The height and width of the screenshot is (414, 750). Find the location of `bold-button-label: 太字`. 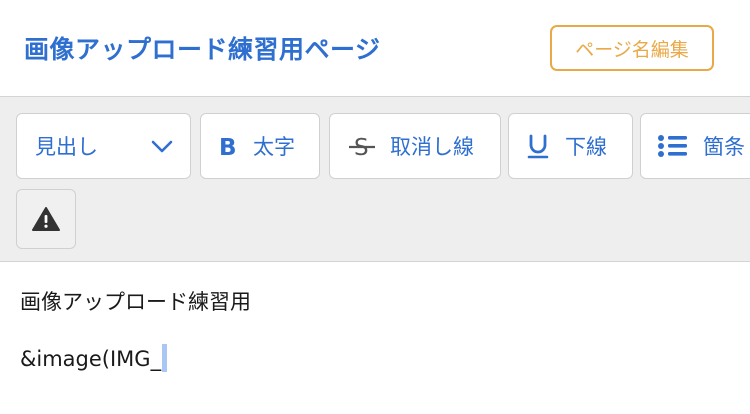

bold-button-label: 太字 is located at coordinates (274, 147).